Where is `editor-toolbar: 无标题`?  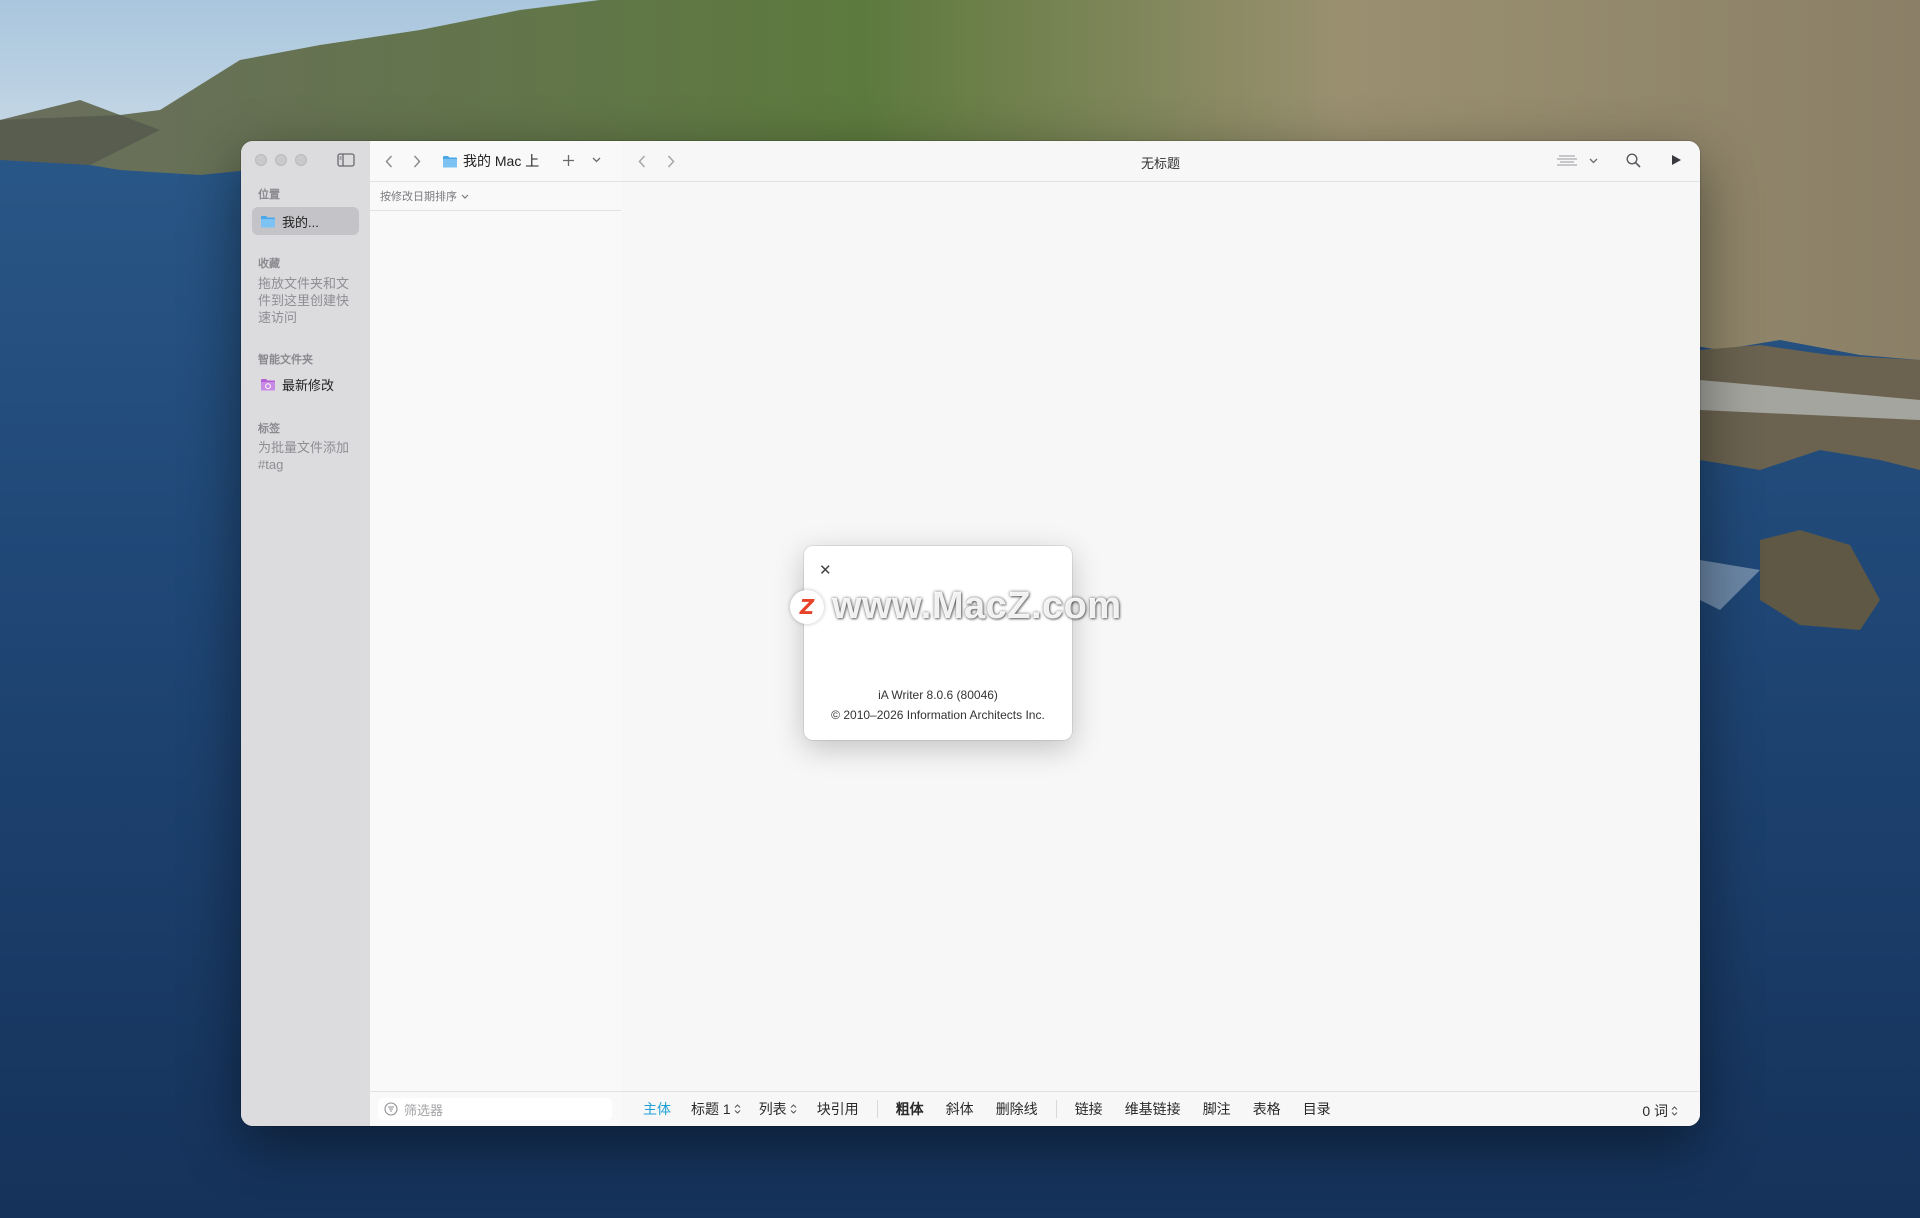
editor-toolbar: 无标题 is located at coordinates (1160, 161).